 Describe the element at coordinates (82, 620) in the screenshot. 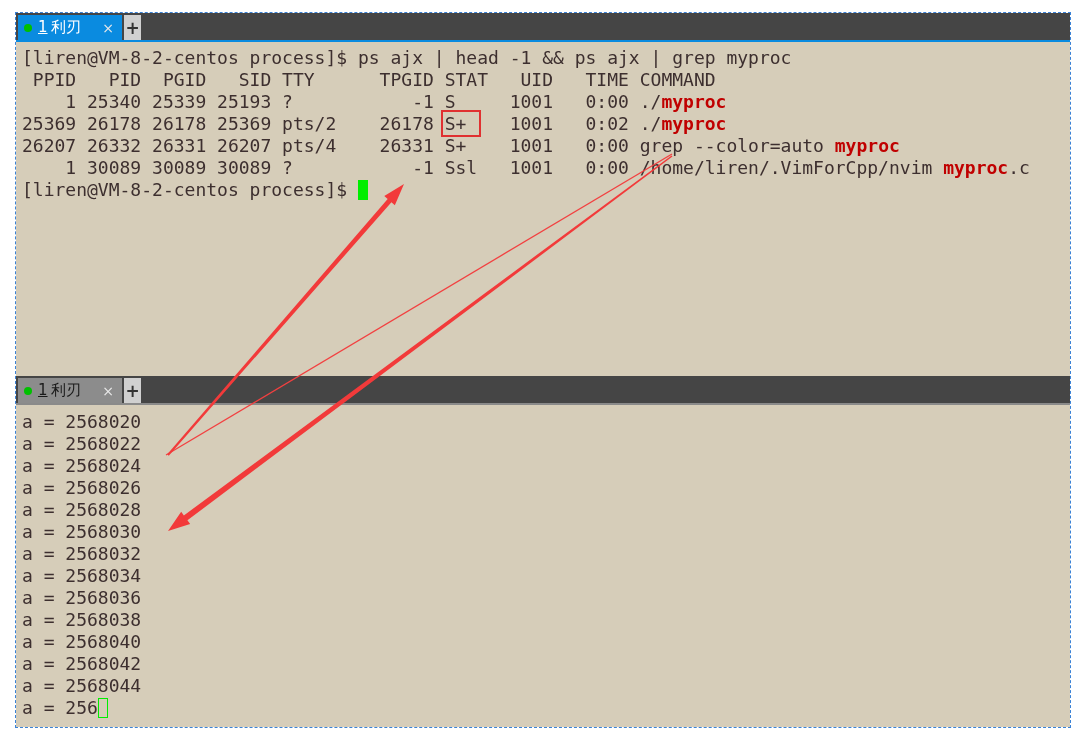

I see `terminal-line: a = 2568038` at that location.